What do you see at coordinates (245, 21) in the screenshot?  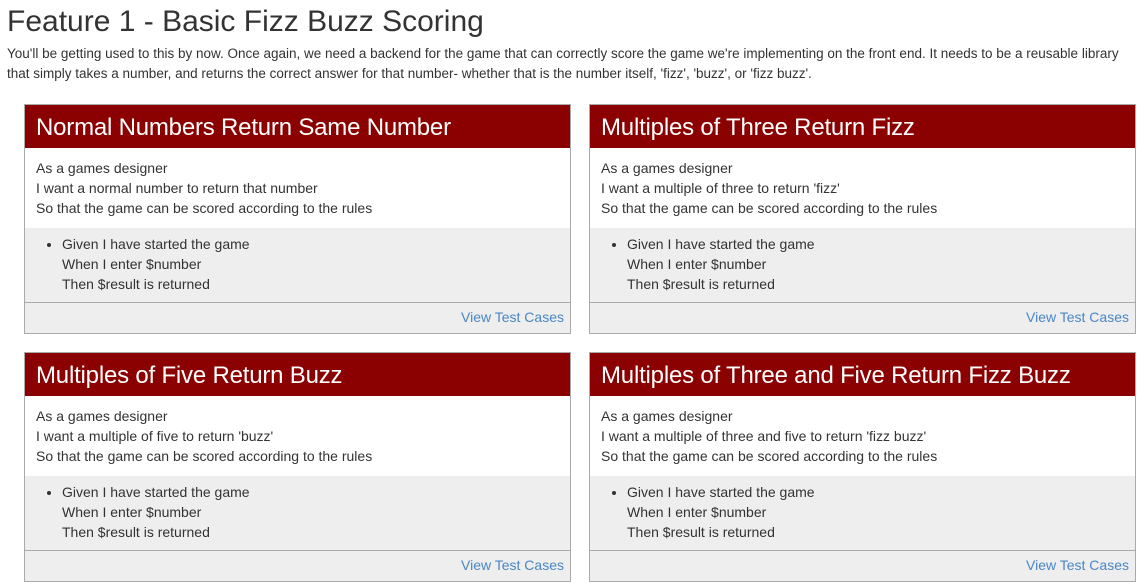 I see `page-title: Feature 1 - Basic Fizz Buzz Scoring` at bounding box center [245, 21].